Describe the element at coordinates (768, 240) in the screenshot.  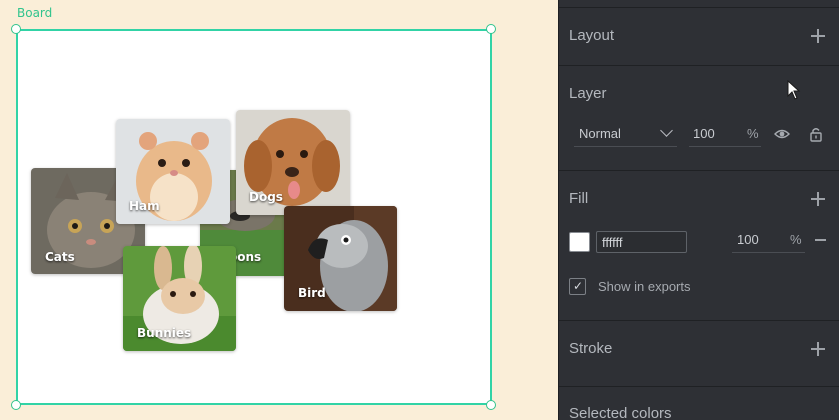
I see `fill-opacity-input: 100 %` at that location.